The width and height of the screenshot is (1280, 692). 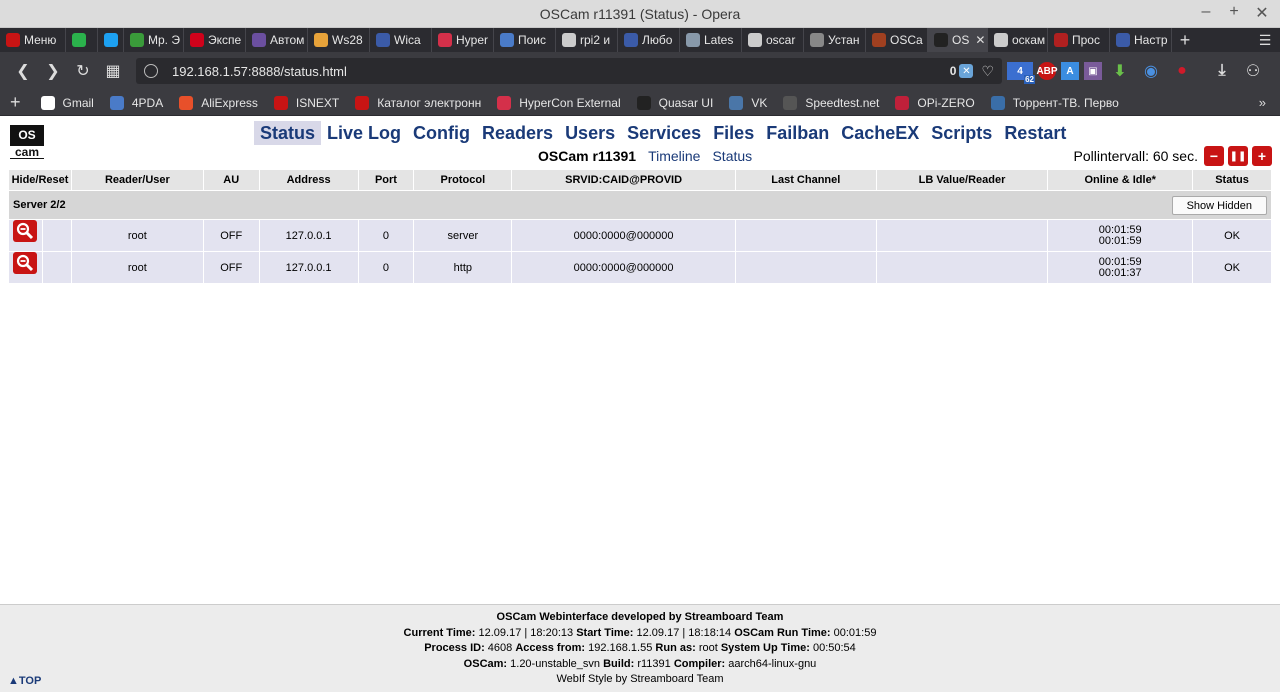 What do you see at coordinates (1262, 156) in the screenshot?
I see `poll-increase-button: +` at bounding box center [1262, 156].